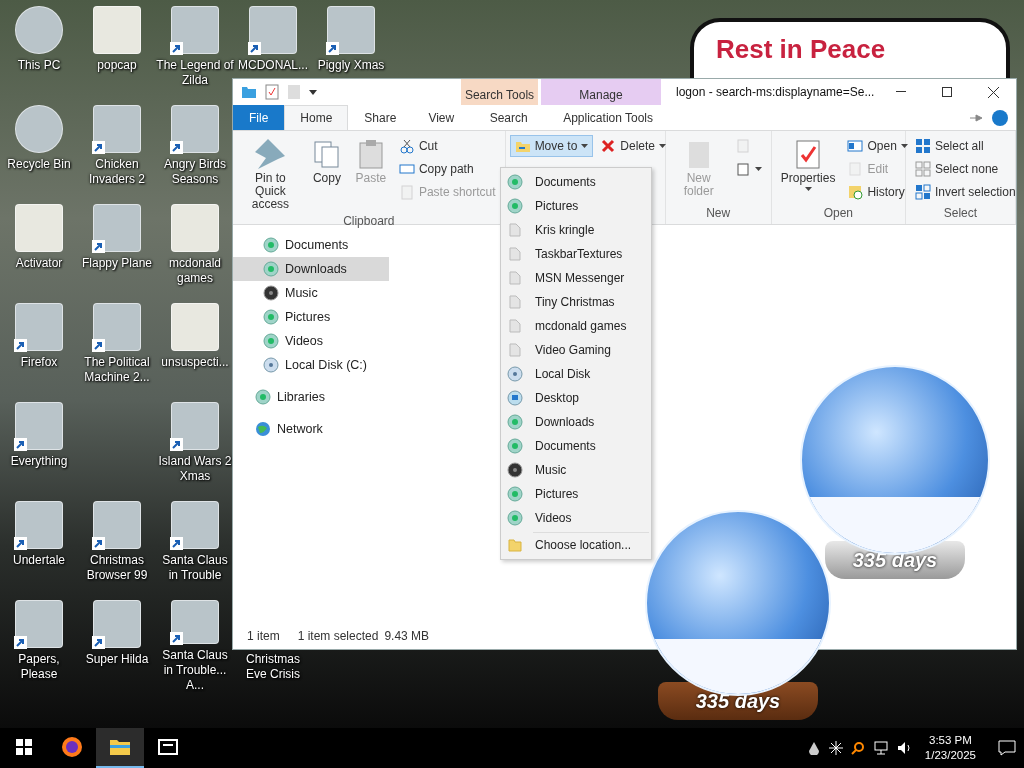 The height and width of the screenshot is (768, 1024). I want to click on close-icon, so click(993, 92).